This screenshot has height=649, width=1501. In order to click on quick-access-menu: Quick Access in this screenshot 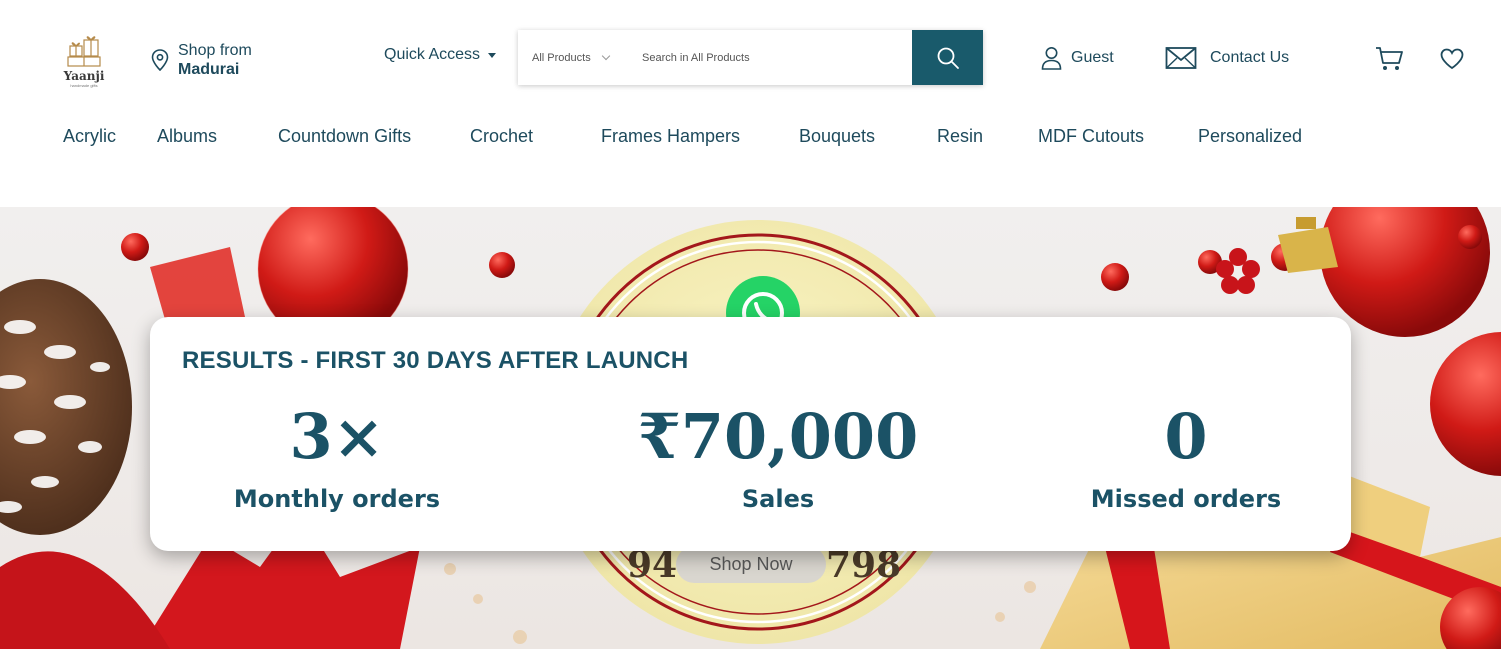, I will do `click(440, 55)`.